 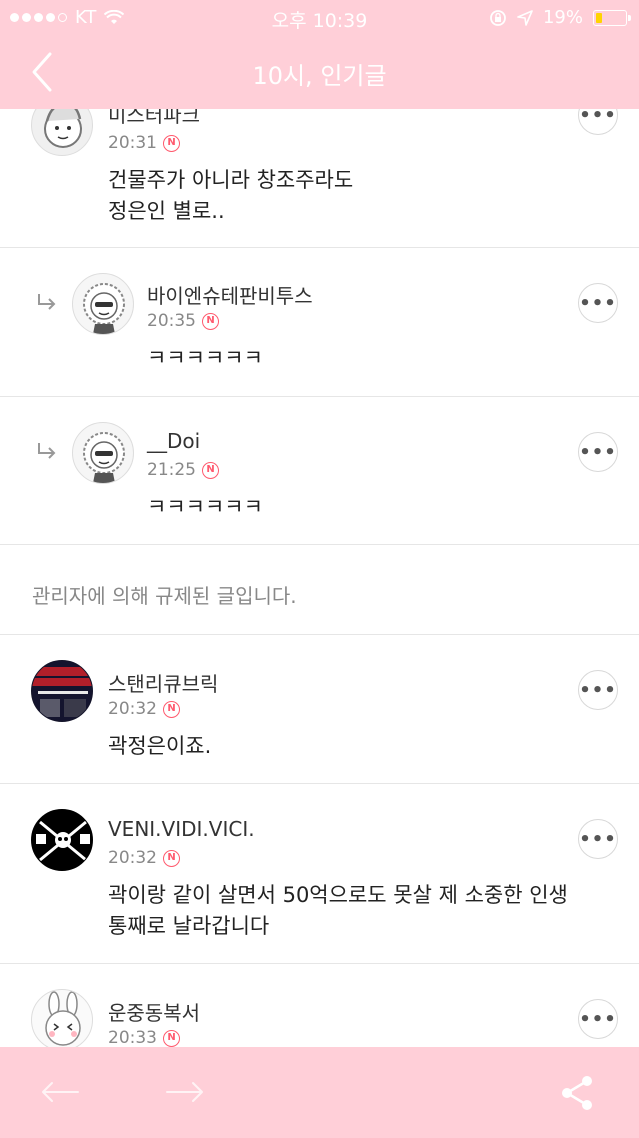 What do you see at coordinates (230, 294) in the screenshot?
I see `comment-username: 바이엔슈테판비투스` at bounding box center [230, 294].